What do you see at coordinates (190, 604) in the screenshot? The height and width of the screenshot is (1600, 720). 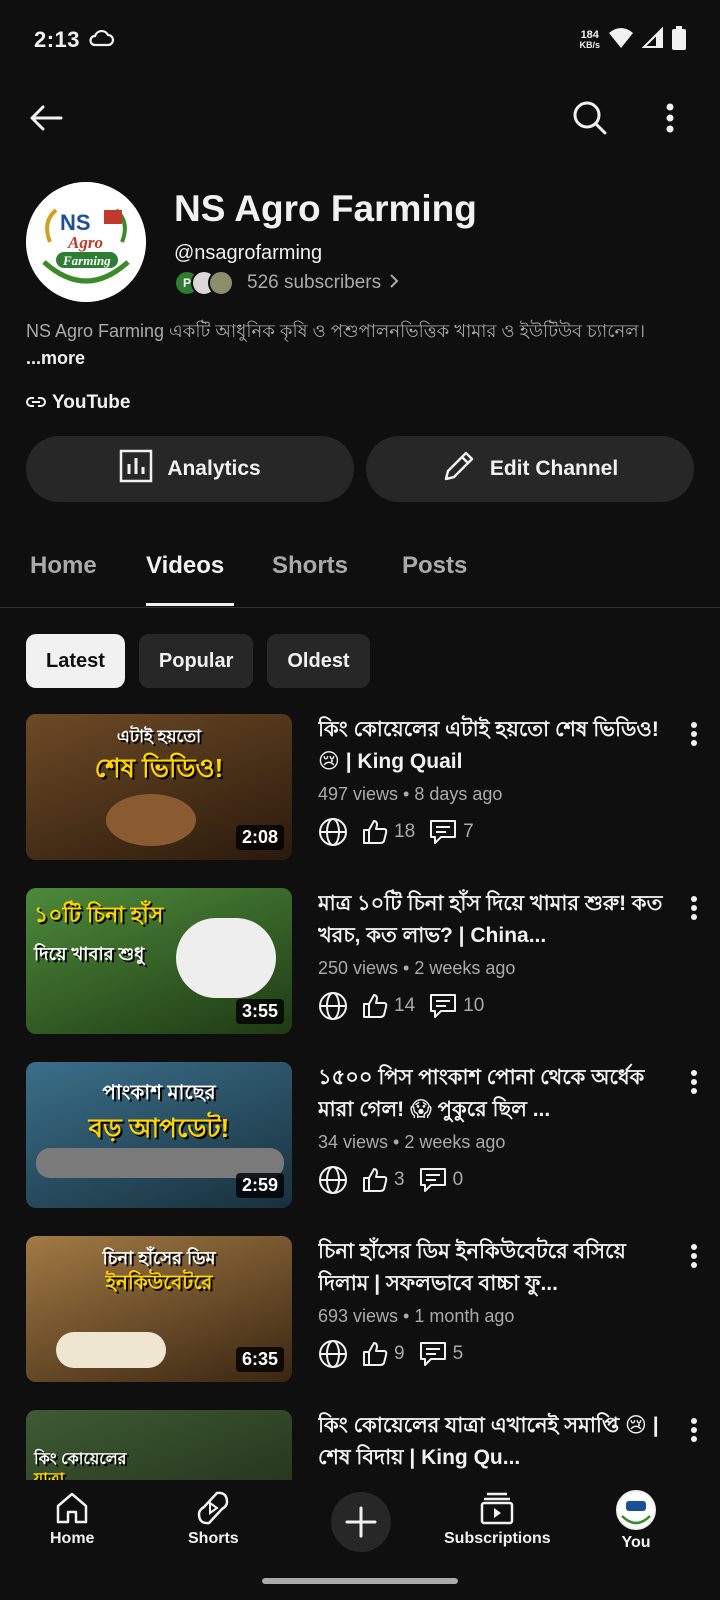 I see `active-tab-indicator` at bounding box center [190, 604].